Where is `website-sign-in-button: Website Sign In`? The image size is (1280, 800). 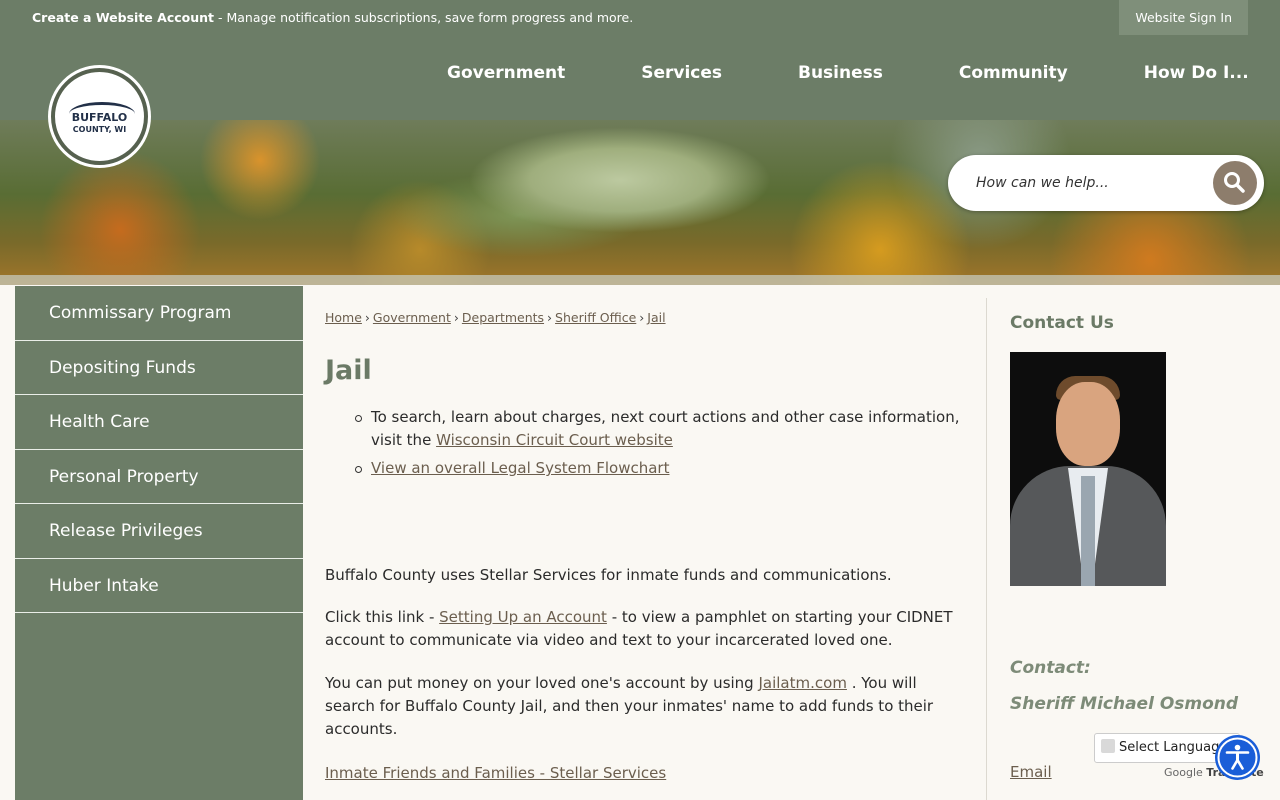 website-sign-in-button: Website Sign In is located at coordinates (1183, 17).